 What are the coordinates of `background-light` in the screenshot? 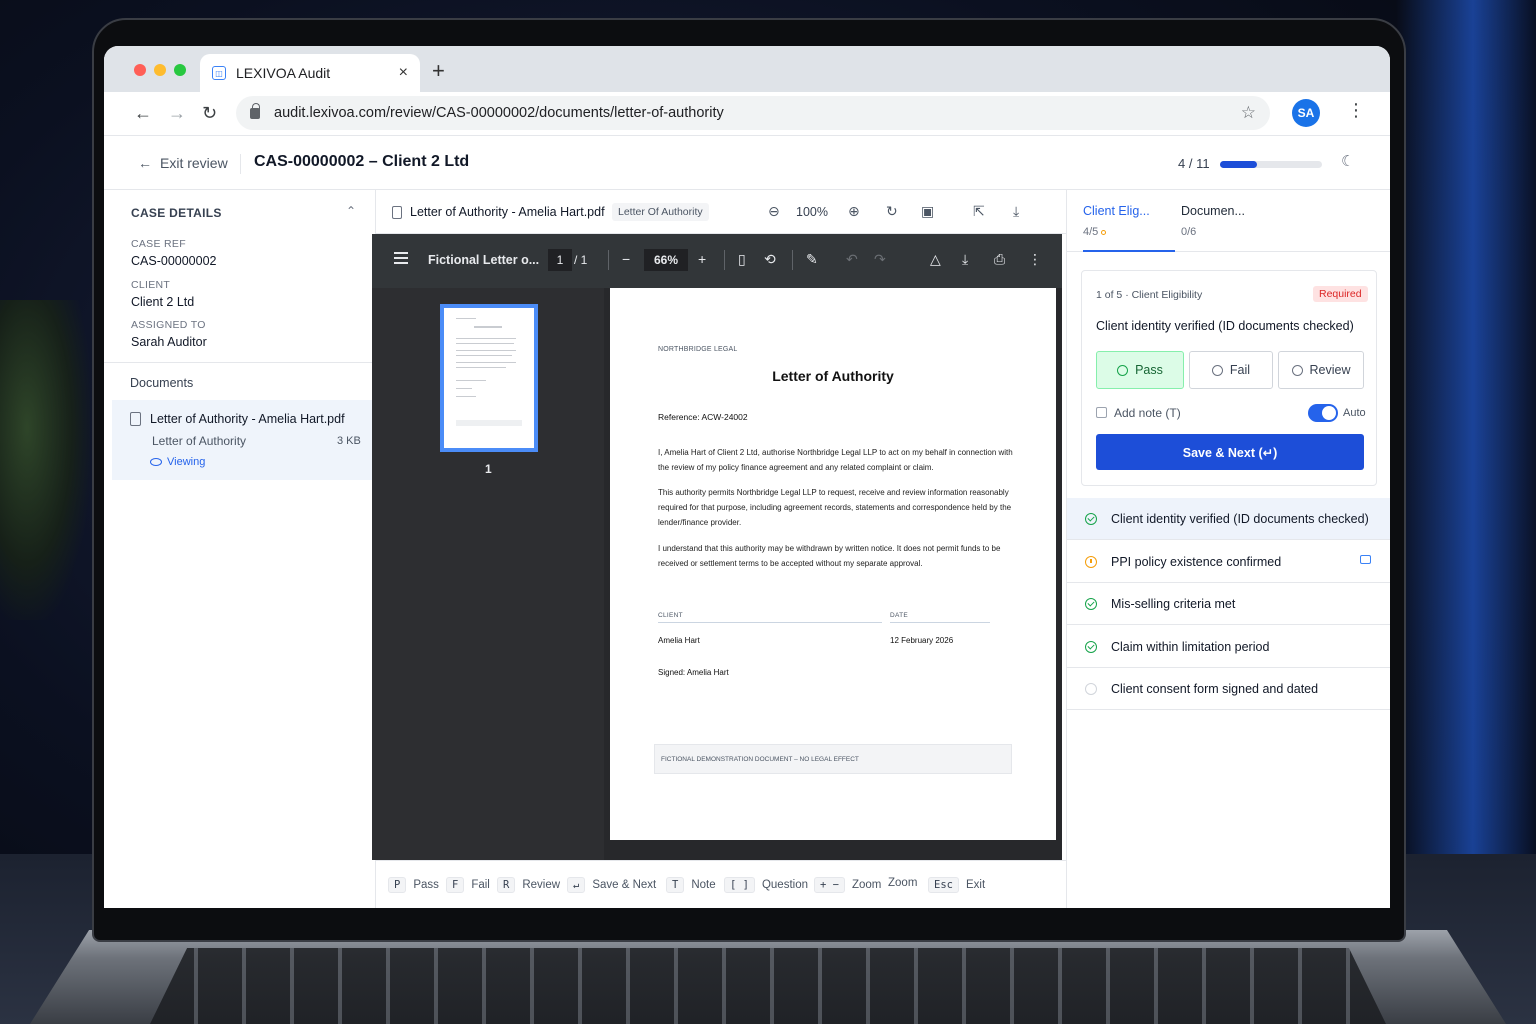 It's located at (1466, 430).